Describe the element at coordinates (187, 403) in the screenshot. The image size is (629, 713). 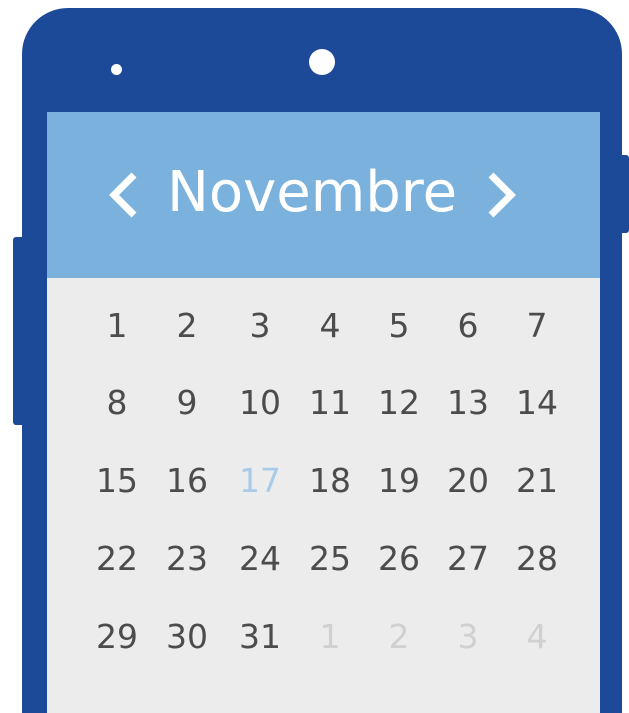
I see `day-cell: 9` at that location.